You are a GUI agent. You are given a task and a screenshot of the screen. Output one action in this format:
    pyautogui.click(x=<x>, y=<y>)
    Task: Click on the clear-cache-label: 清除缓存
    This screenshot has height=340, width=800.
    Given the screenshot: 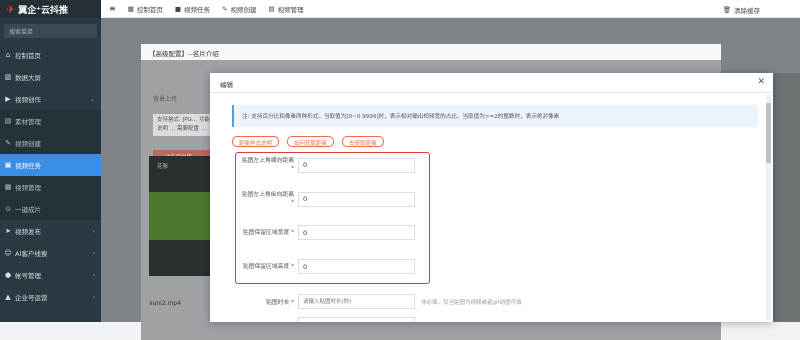 What is the action you would take?
    pyautogui.click(x=747, y=10)
    